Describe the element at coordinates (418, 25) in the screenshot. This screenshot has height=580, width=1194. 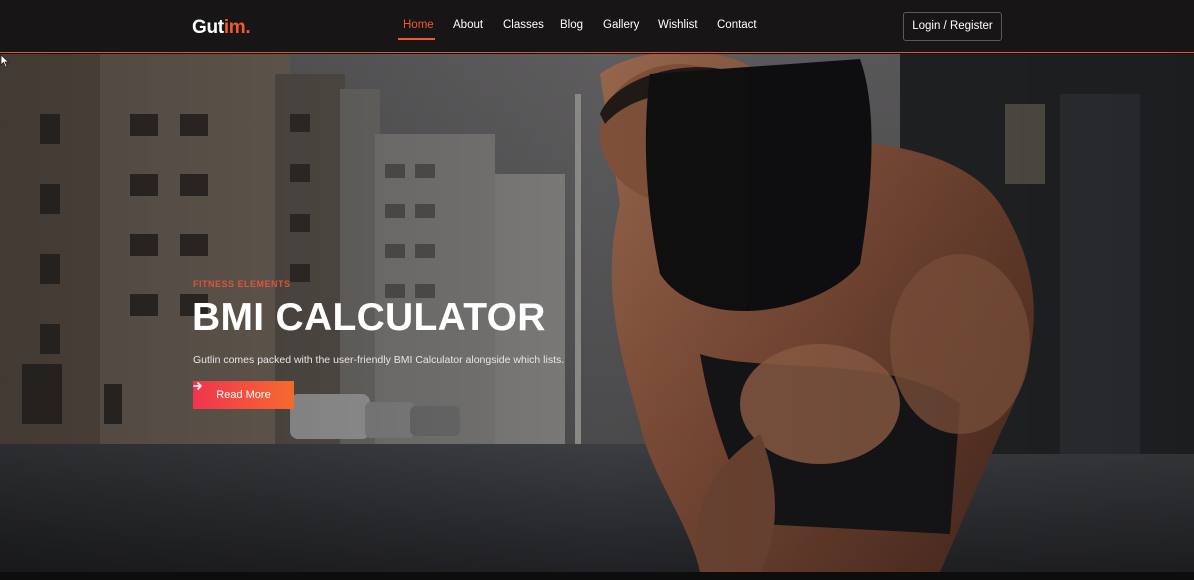
I see `nav-item-home: Home` at that location.